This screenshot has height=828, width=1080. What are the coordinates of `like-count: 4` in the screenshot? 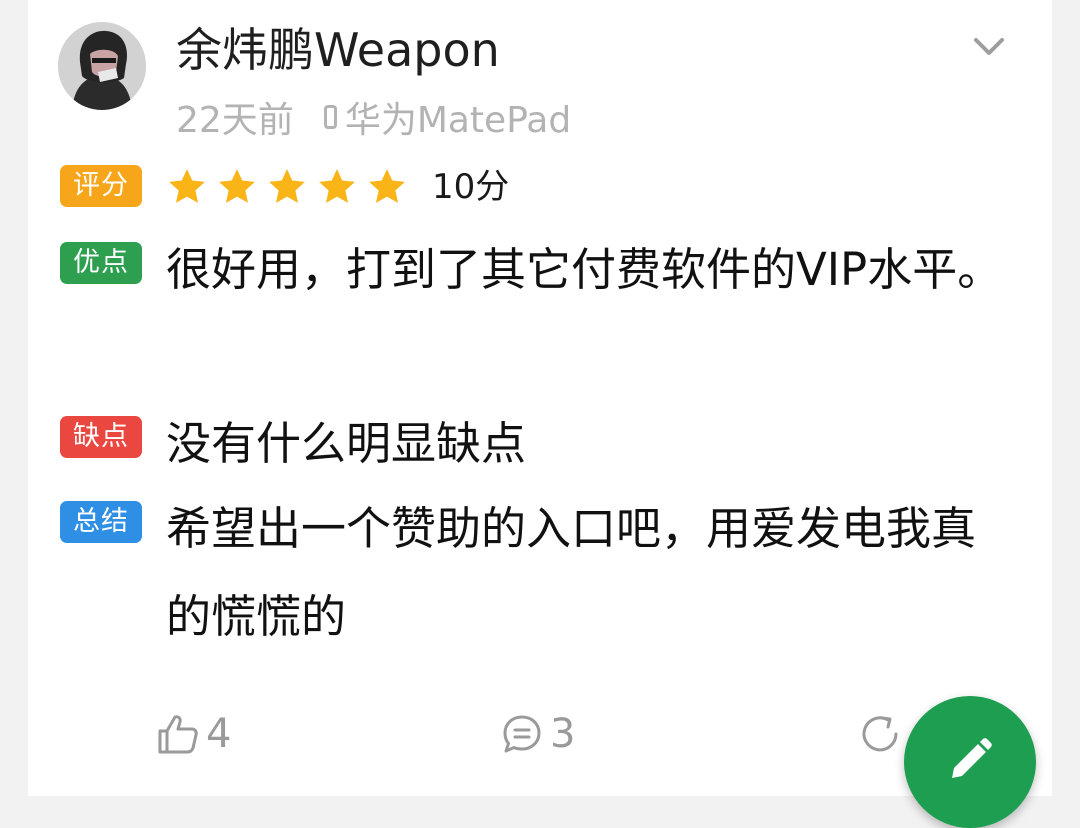 It's located at (219, 734).